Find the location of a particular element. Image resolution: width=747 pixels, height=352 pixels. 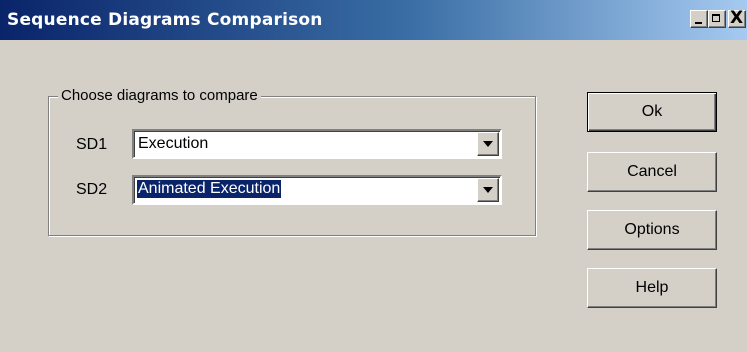

sd1-selected-value: Execution is located at coordinates (173, 143).